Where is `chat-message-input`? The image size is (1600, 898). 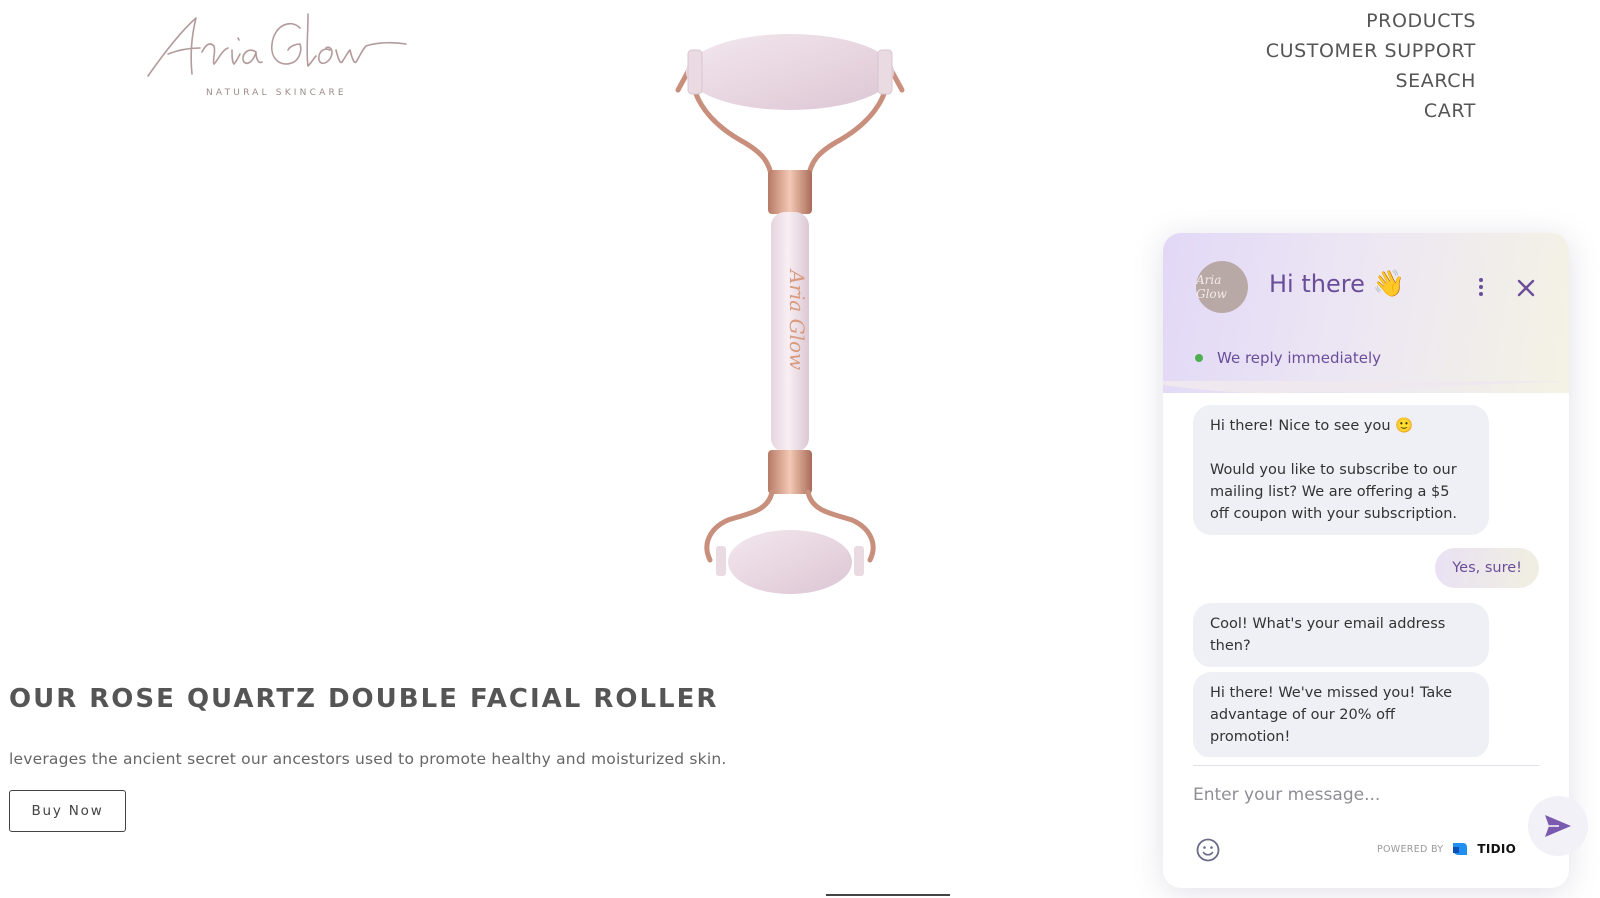 chat-message-input is located at coordinates (1343, 795).